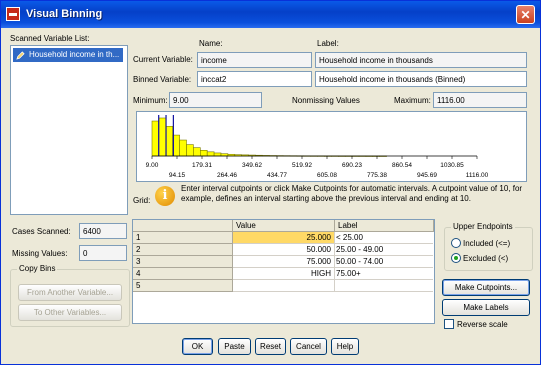  What do you see at coordinates (142, 200) in the screenshot?
I see `grid-label: Grid:` at bounding box center [142, 200].